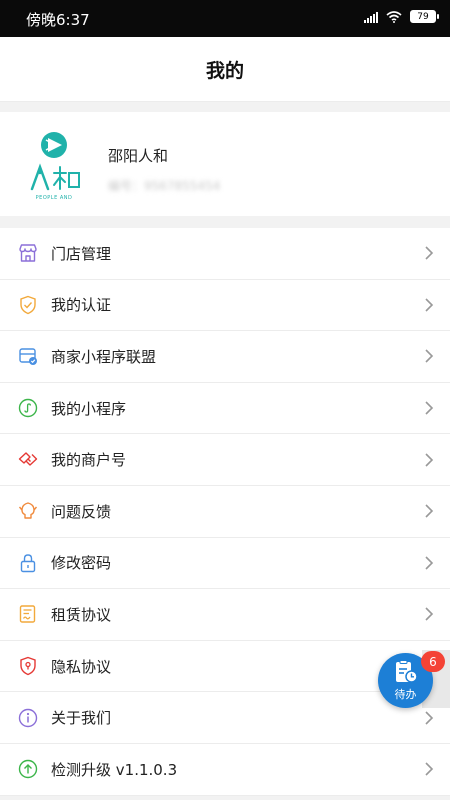 The width and height of the screenshot is (450, 800). What do you see at coordinates (225, 306) in the screenshot?
I see `menu-item-my-certification: 我的认证` at bounding box center [225, 306].